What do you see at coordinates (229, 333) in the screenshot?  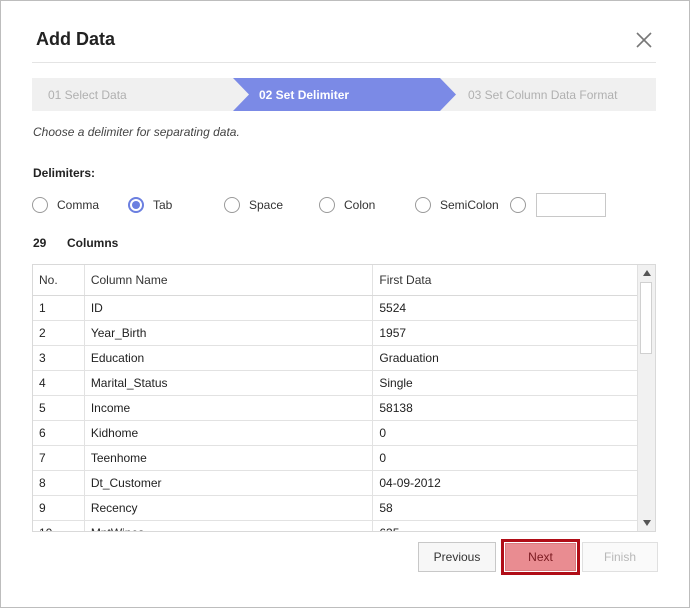 I see `cell-column-name: Year_Birth` at bounding box center [229, 333].